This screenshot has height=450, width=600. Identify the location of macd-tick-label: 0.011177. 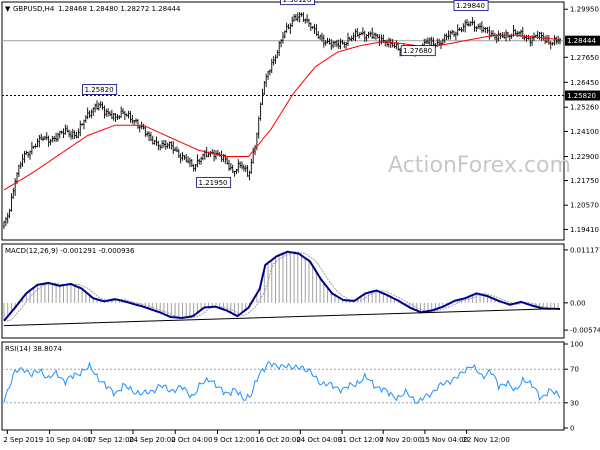
(585, 250).